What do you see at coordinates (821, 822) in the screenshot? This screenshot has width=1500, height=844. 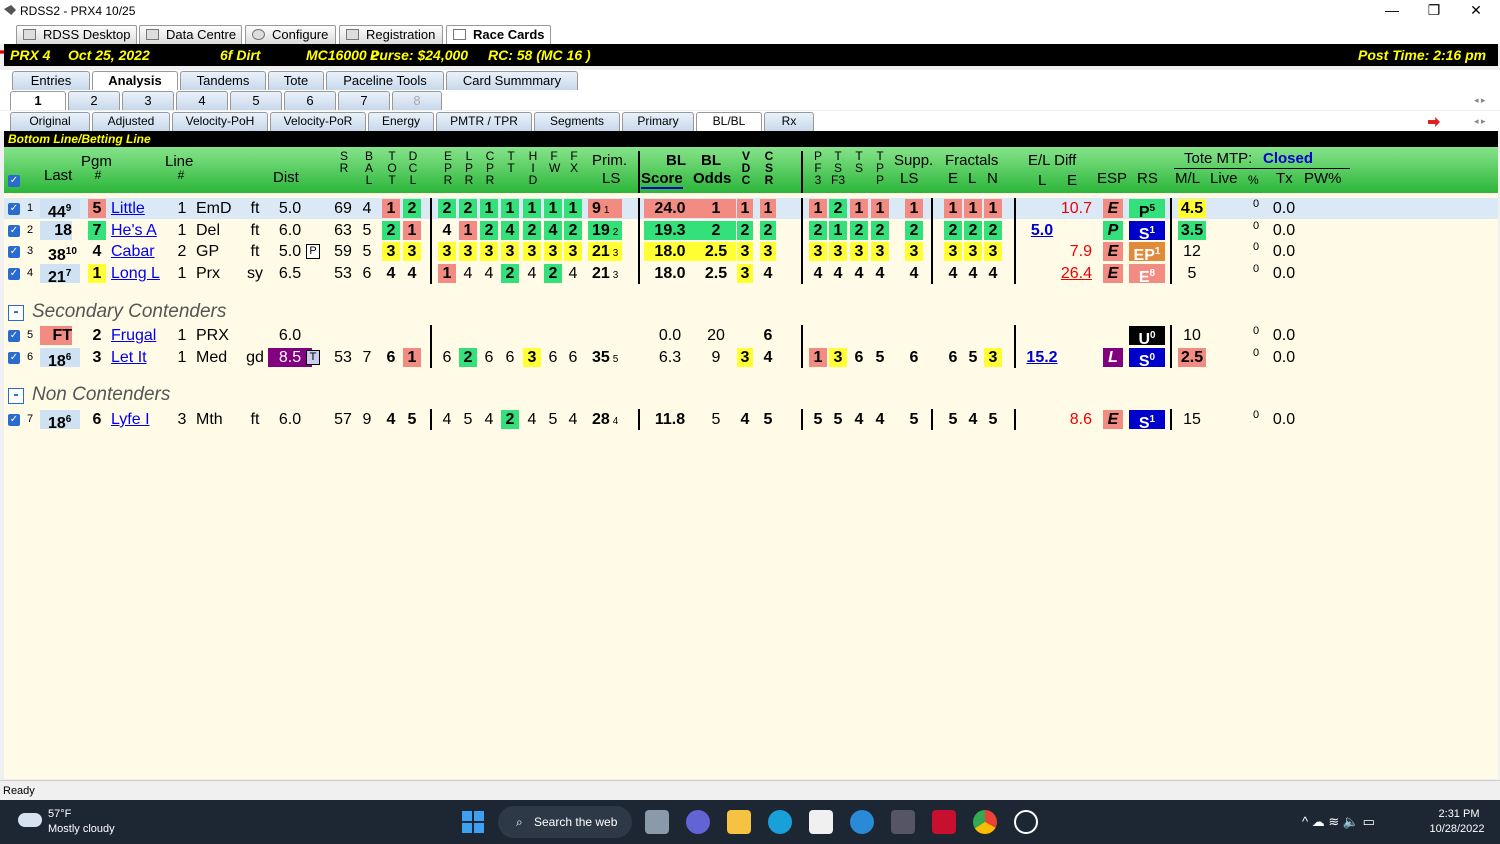 I see `store-icon` at bounding box center [821, 822].